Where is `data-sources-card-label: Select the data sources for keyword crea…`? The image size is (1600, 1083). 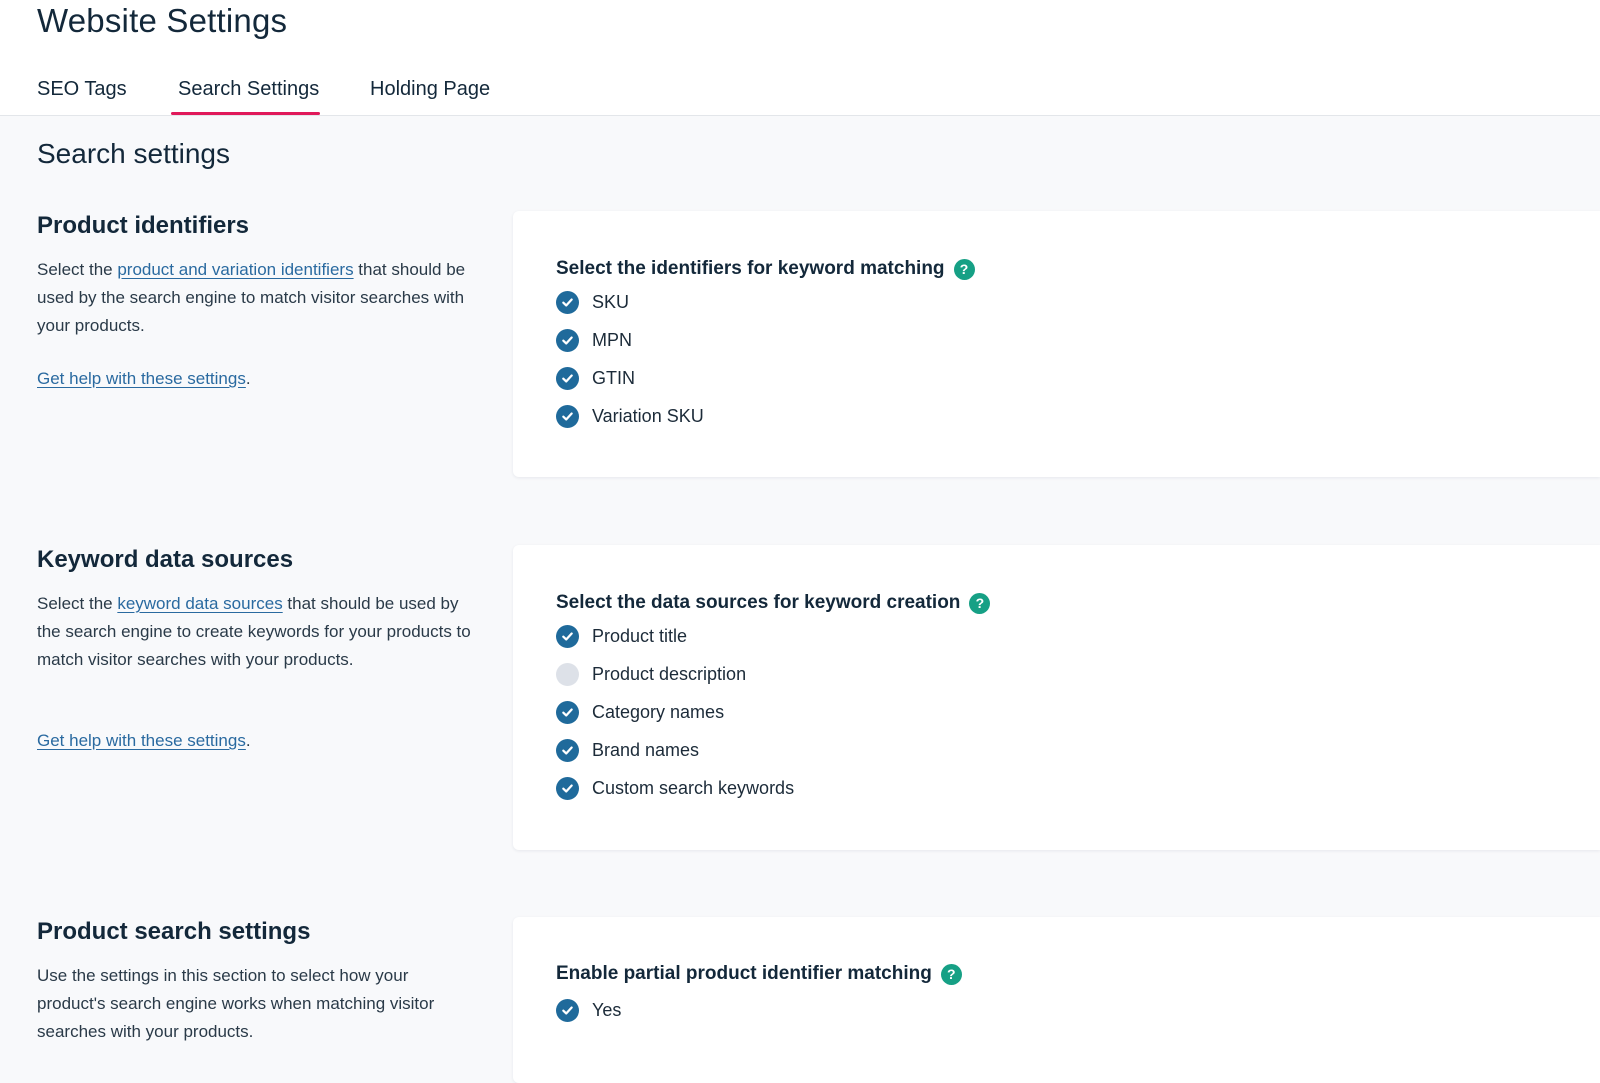
data-sources-card-label: Select the data sources for keyword crea… is located at coordinates (773, 603).